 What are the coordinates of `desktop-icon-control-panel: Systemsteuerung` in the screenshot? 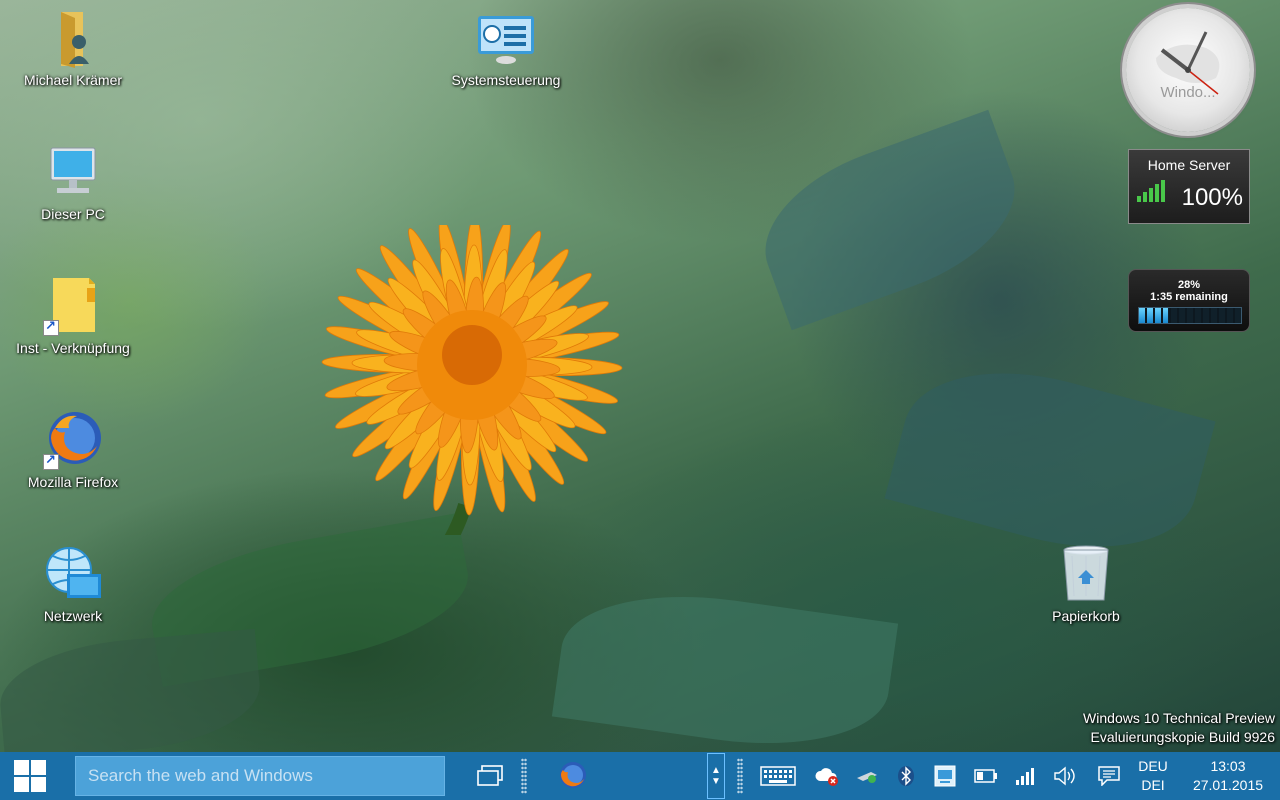 It's located at (506, 48).